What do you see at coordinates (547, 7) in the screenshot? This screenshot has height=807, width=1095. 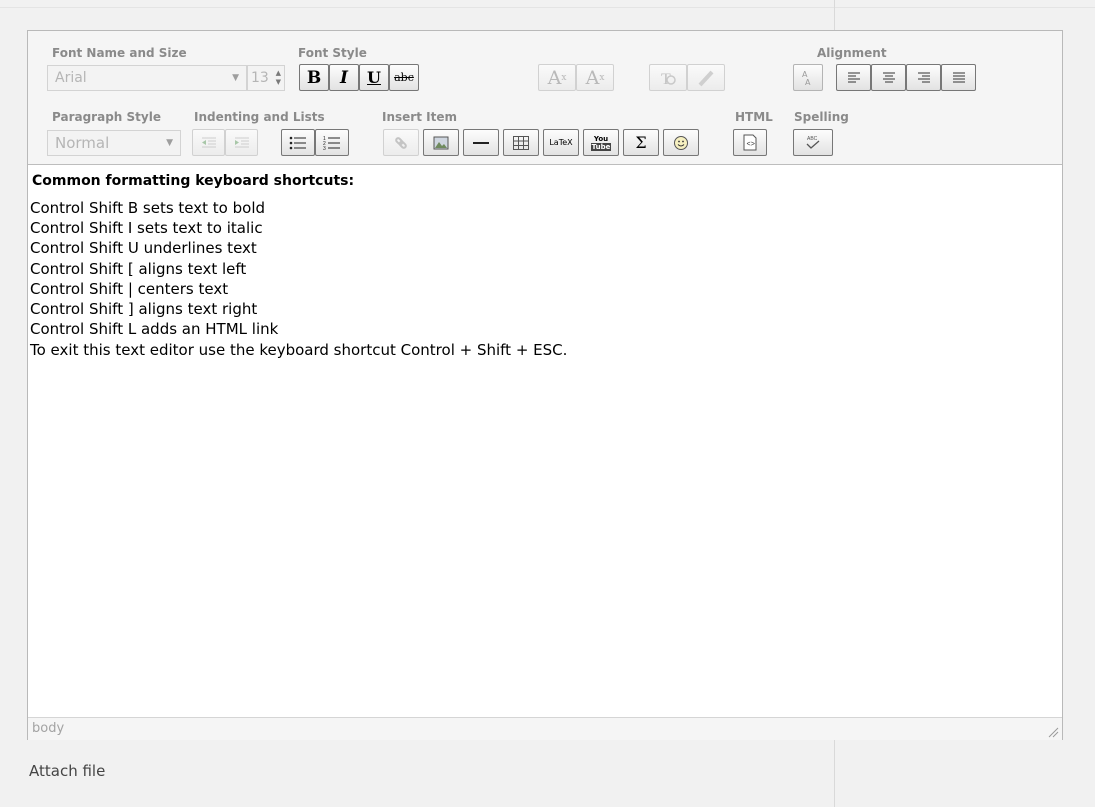 I see `top-divider` at bounding box center [547, 7].